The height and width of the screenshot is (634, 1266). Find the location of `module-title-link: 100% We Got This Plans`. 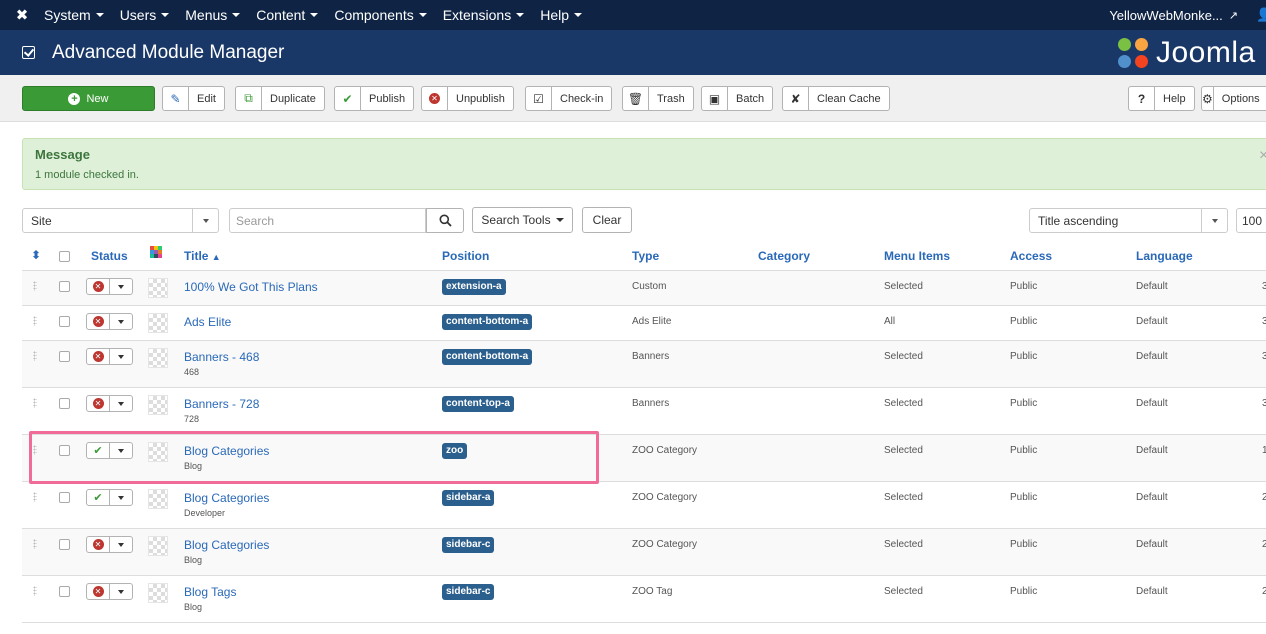

module-title-link: 100% We Got This Plans is located at coordinates (251, 287).